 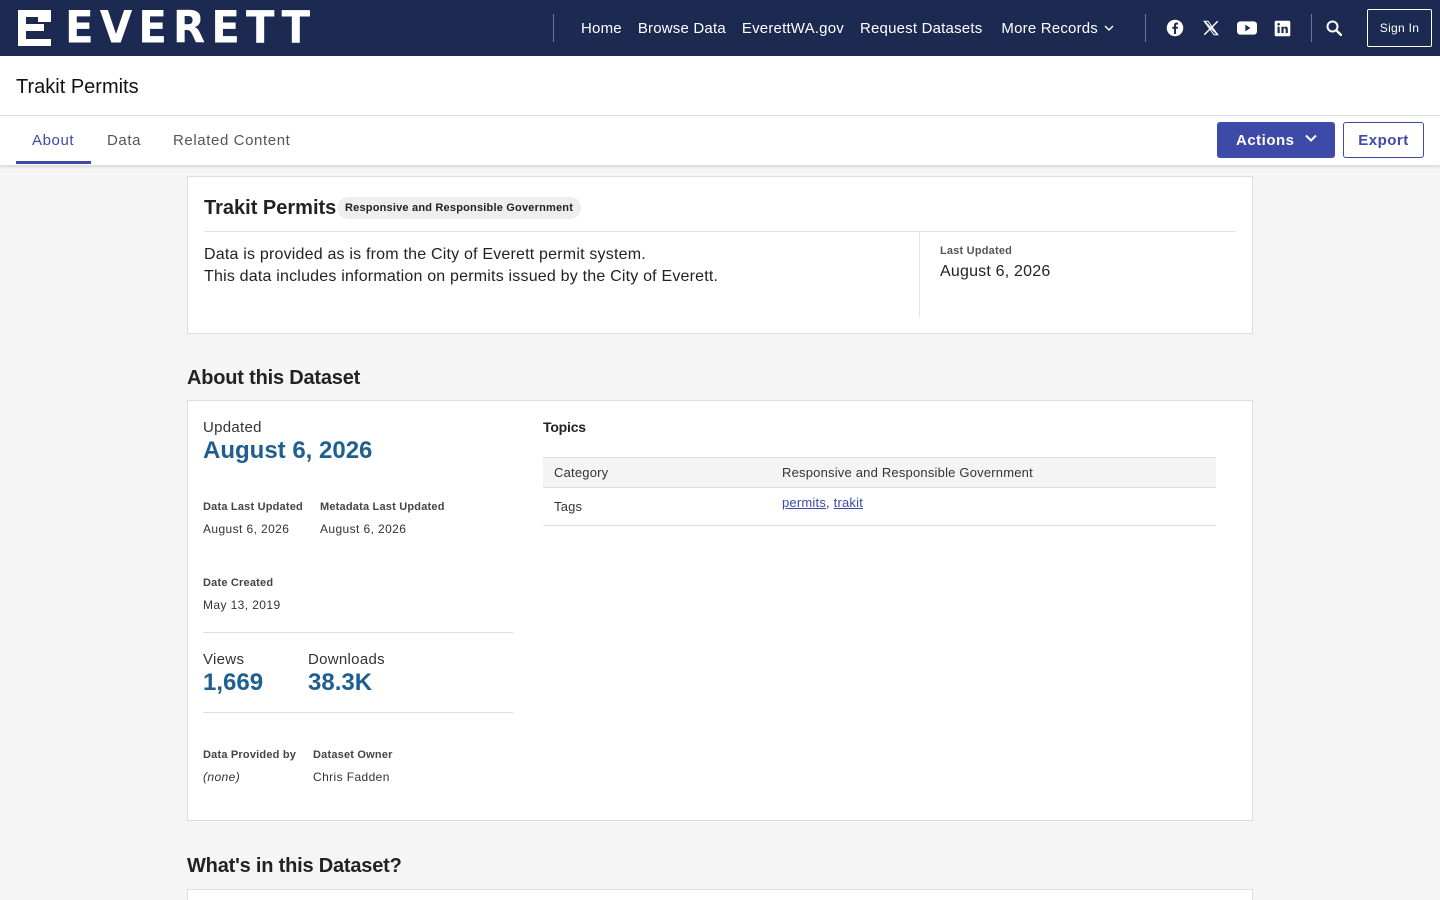 What do you see at coordinates (233, 682) in the screenshot?
I see `views-value: 1,669` at bounding box center [233, 682].